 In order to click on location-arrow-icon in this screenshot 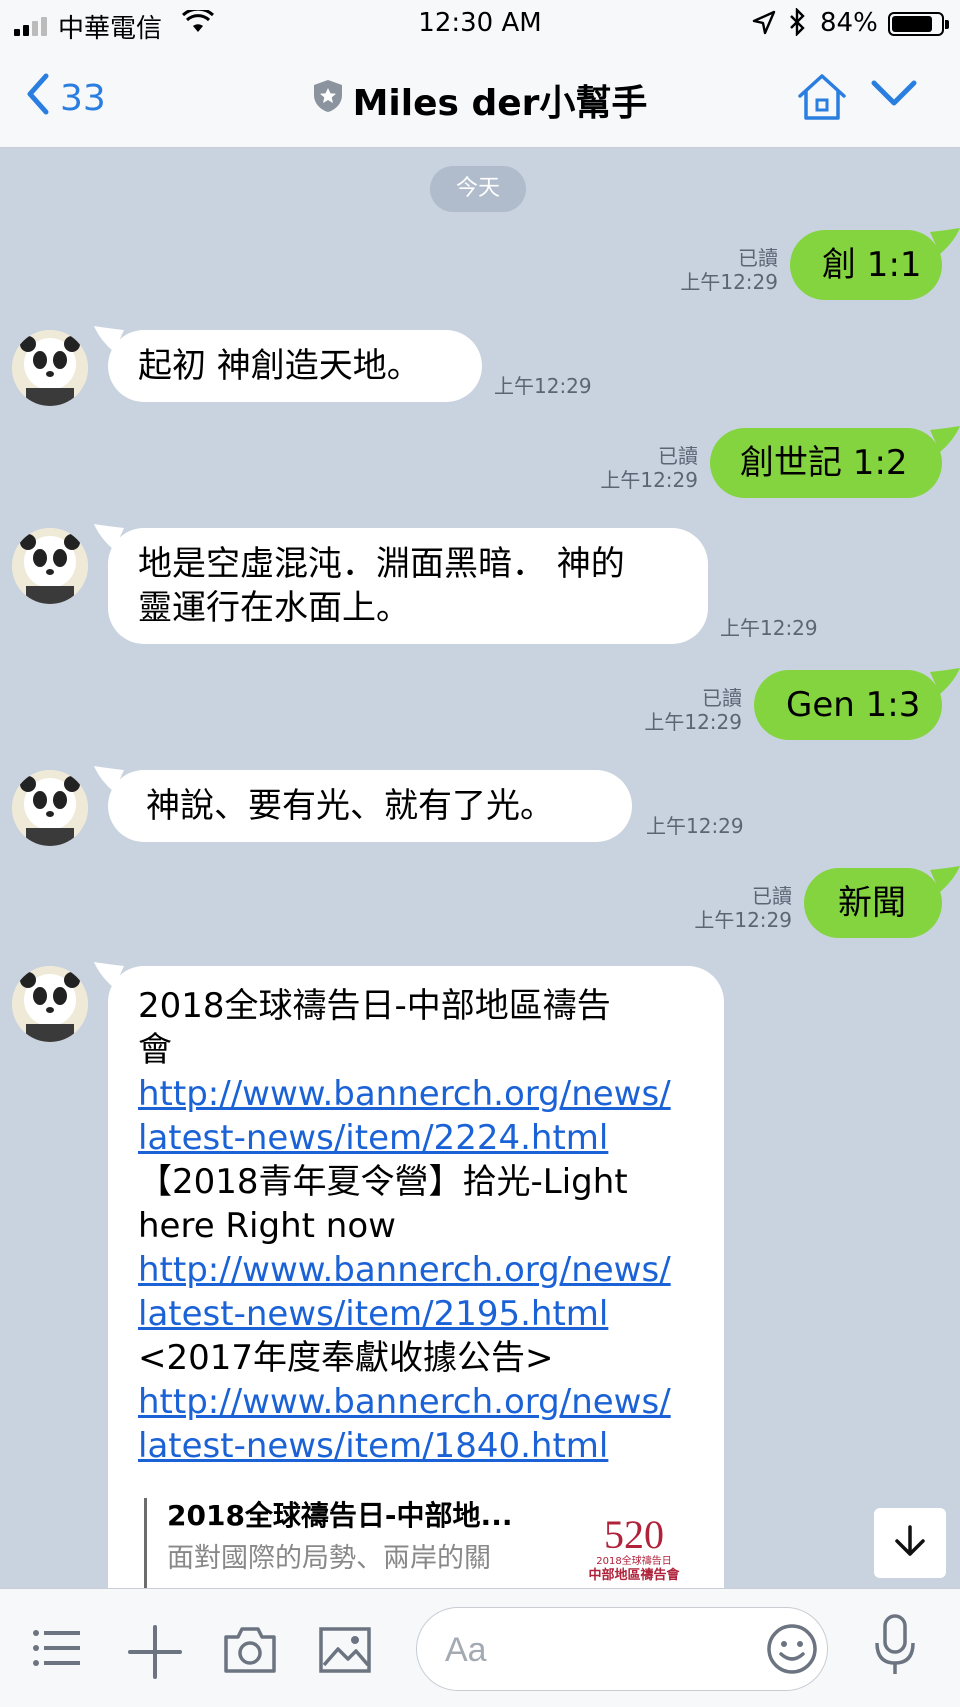, I will do `click(764, 26)`.